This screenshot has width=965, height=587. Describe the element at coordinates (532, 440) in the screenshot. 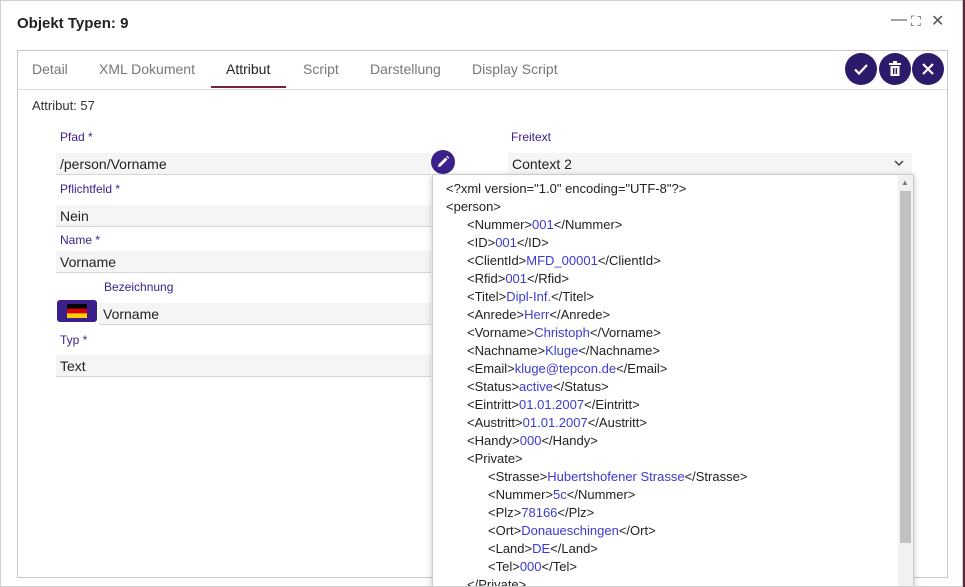

I see `xml-line: <Handy>000</Handy>` at that location.